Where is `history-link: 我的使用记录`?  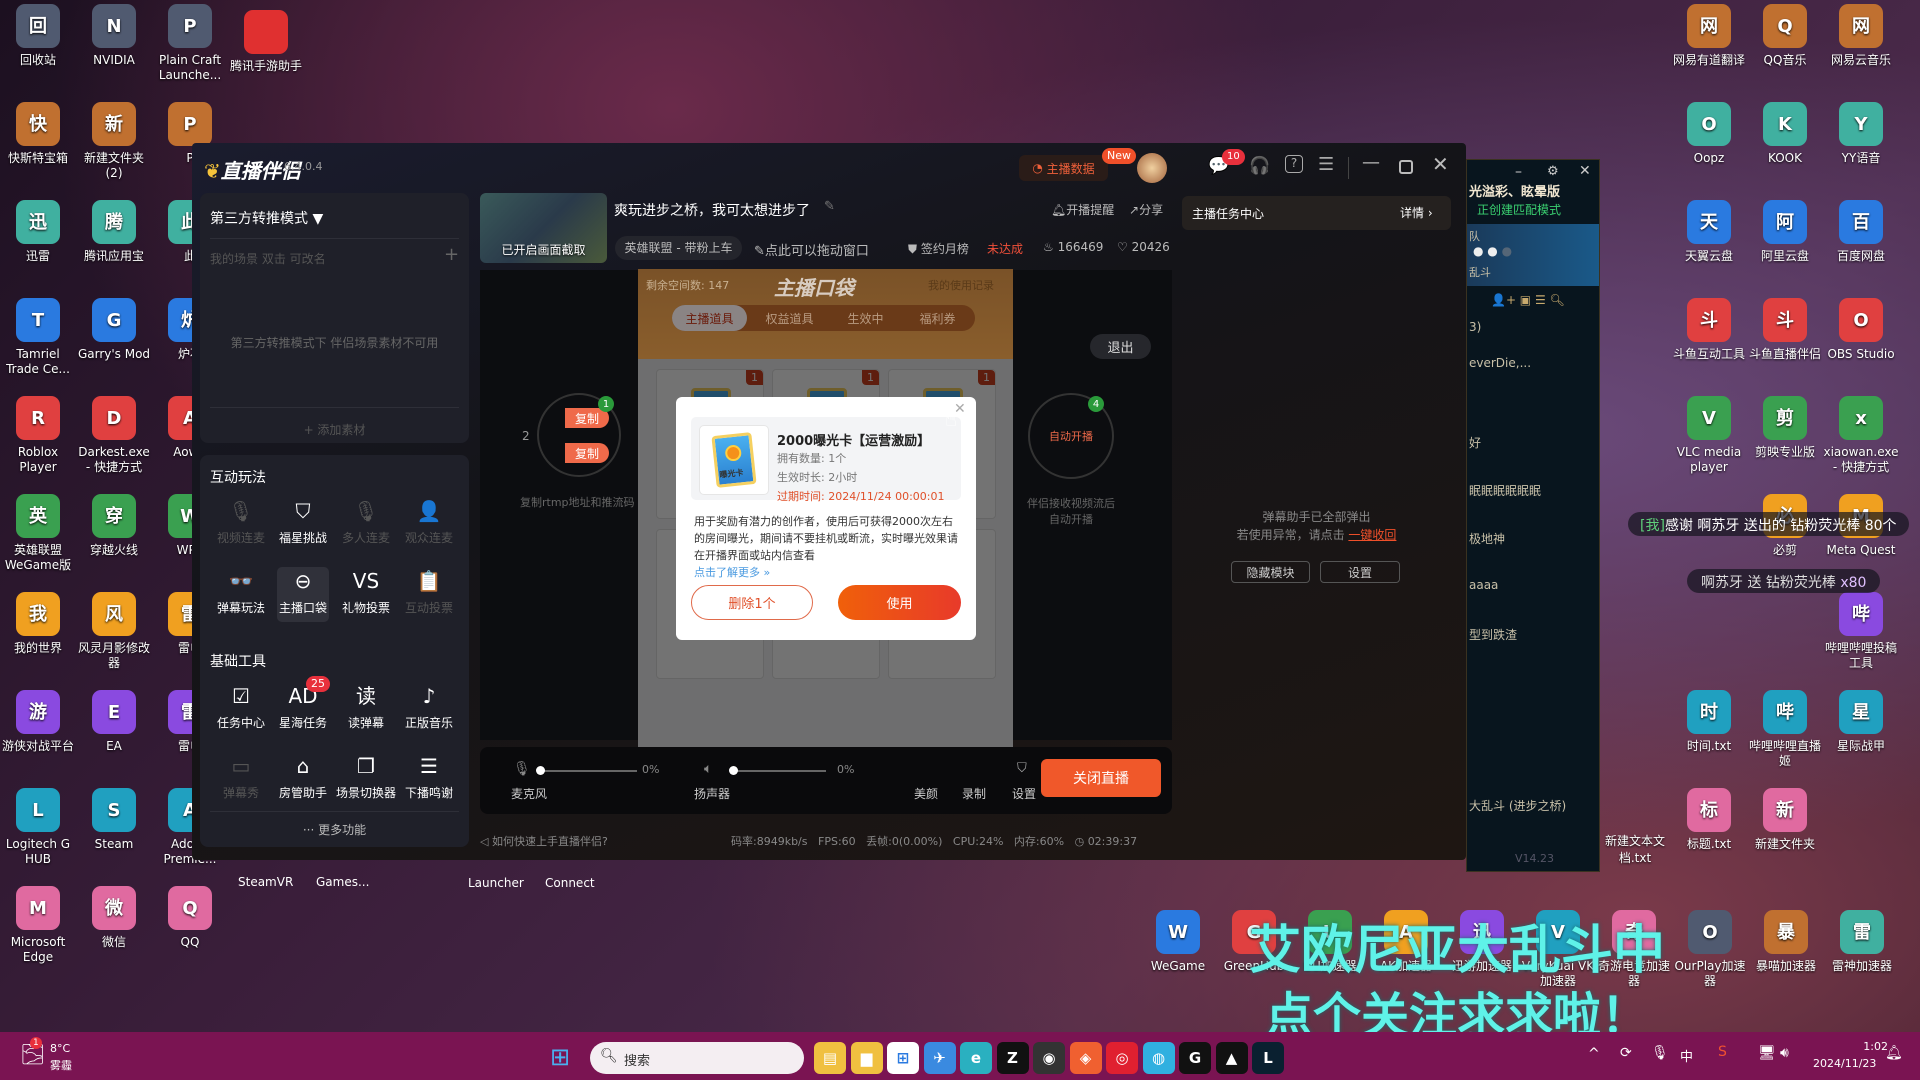 history-link: 我的使用记录 is located at coordinates (961, 285).